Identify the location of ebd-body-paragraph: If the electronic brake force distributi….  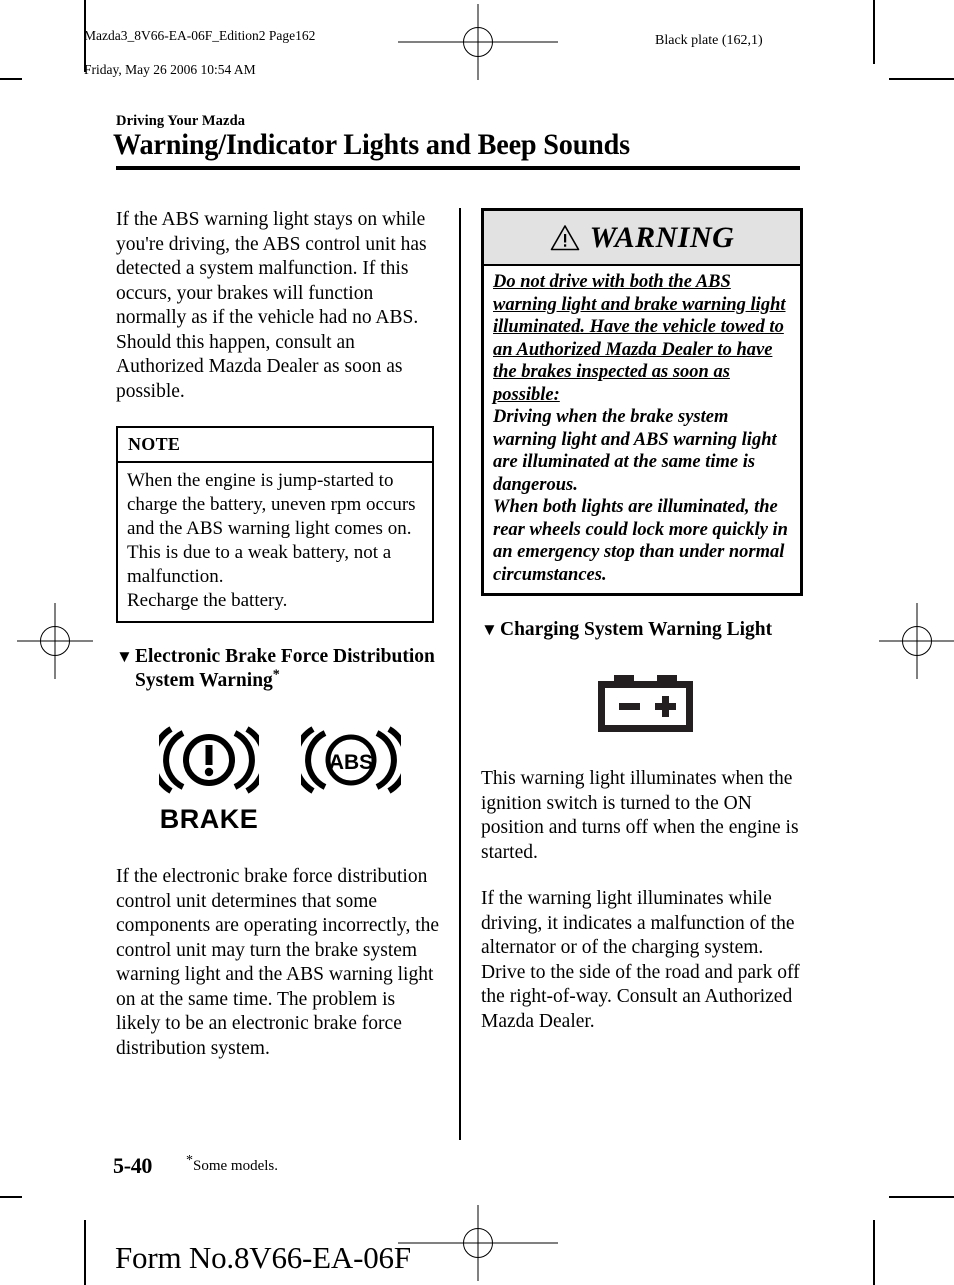
(278, 962).